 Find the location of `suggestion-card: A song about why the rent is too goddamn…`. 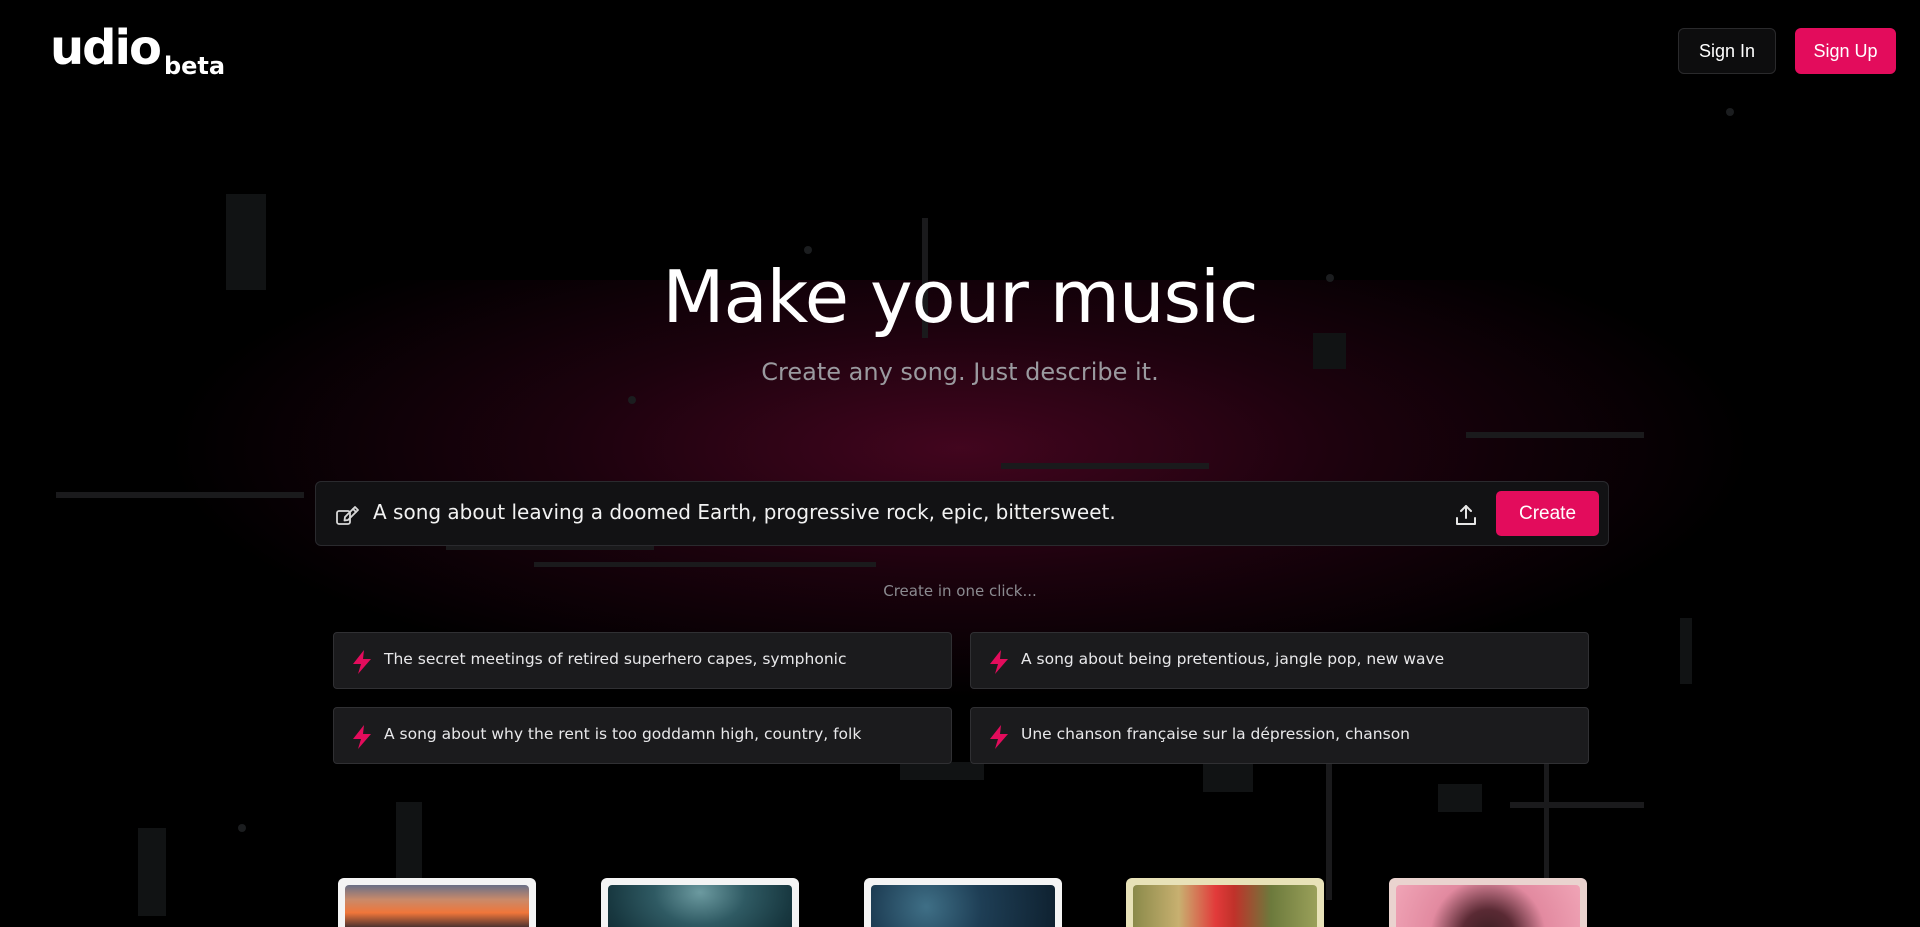

suggestion-card: A song about why the rent is too goddamn… is located at coordinates (642, 735).